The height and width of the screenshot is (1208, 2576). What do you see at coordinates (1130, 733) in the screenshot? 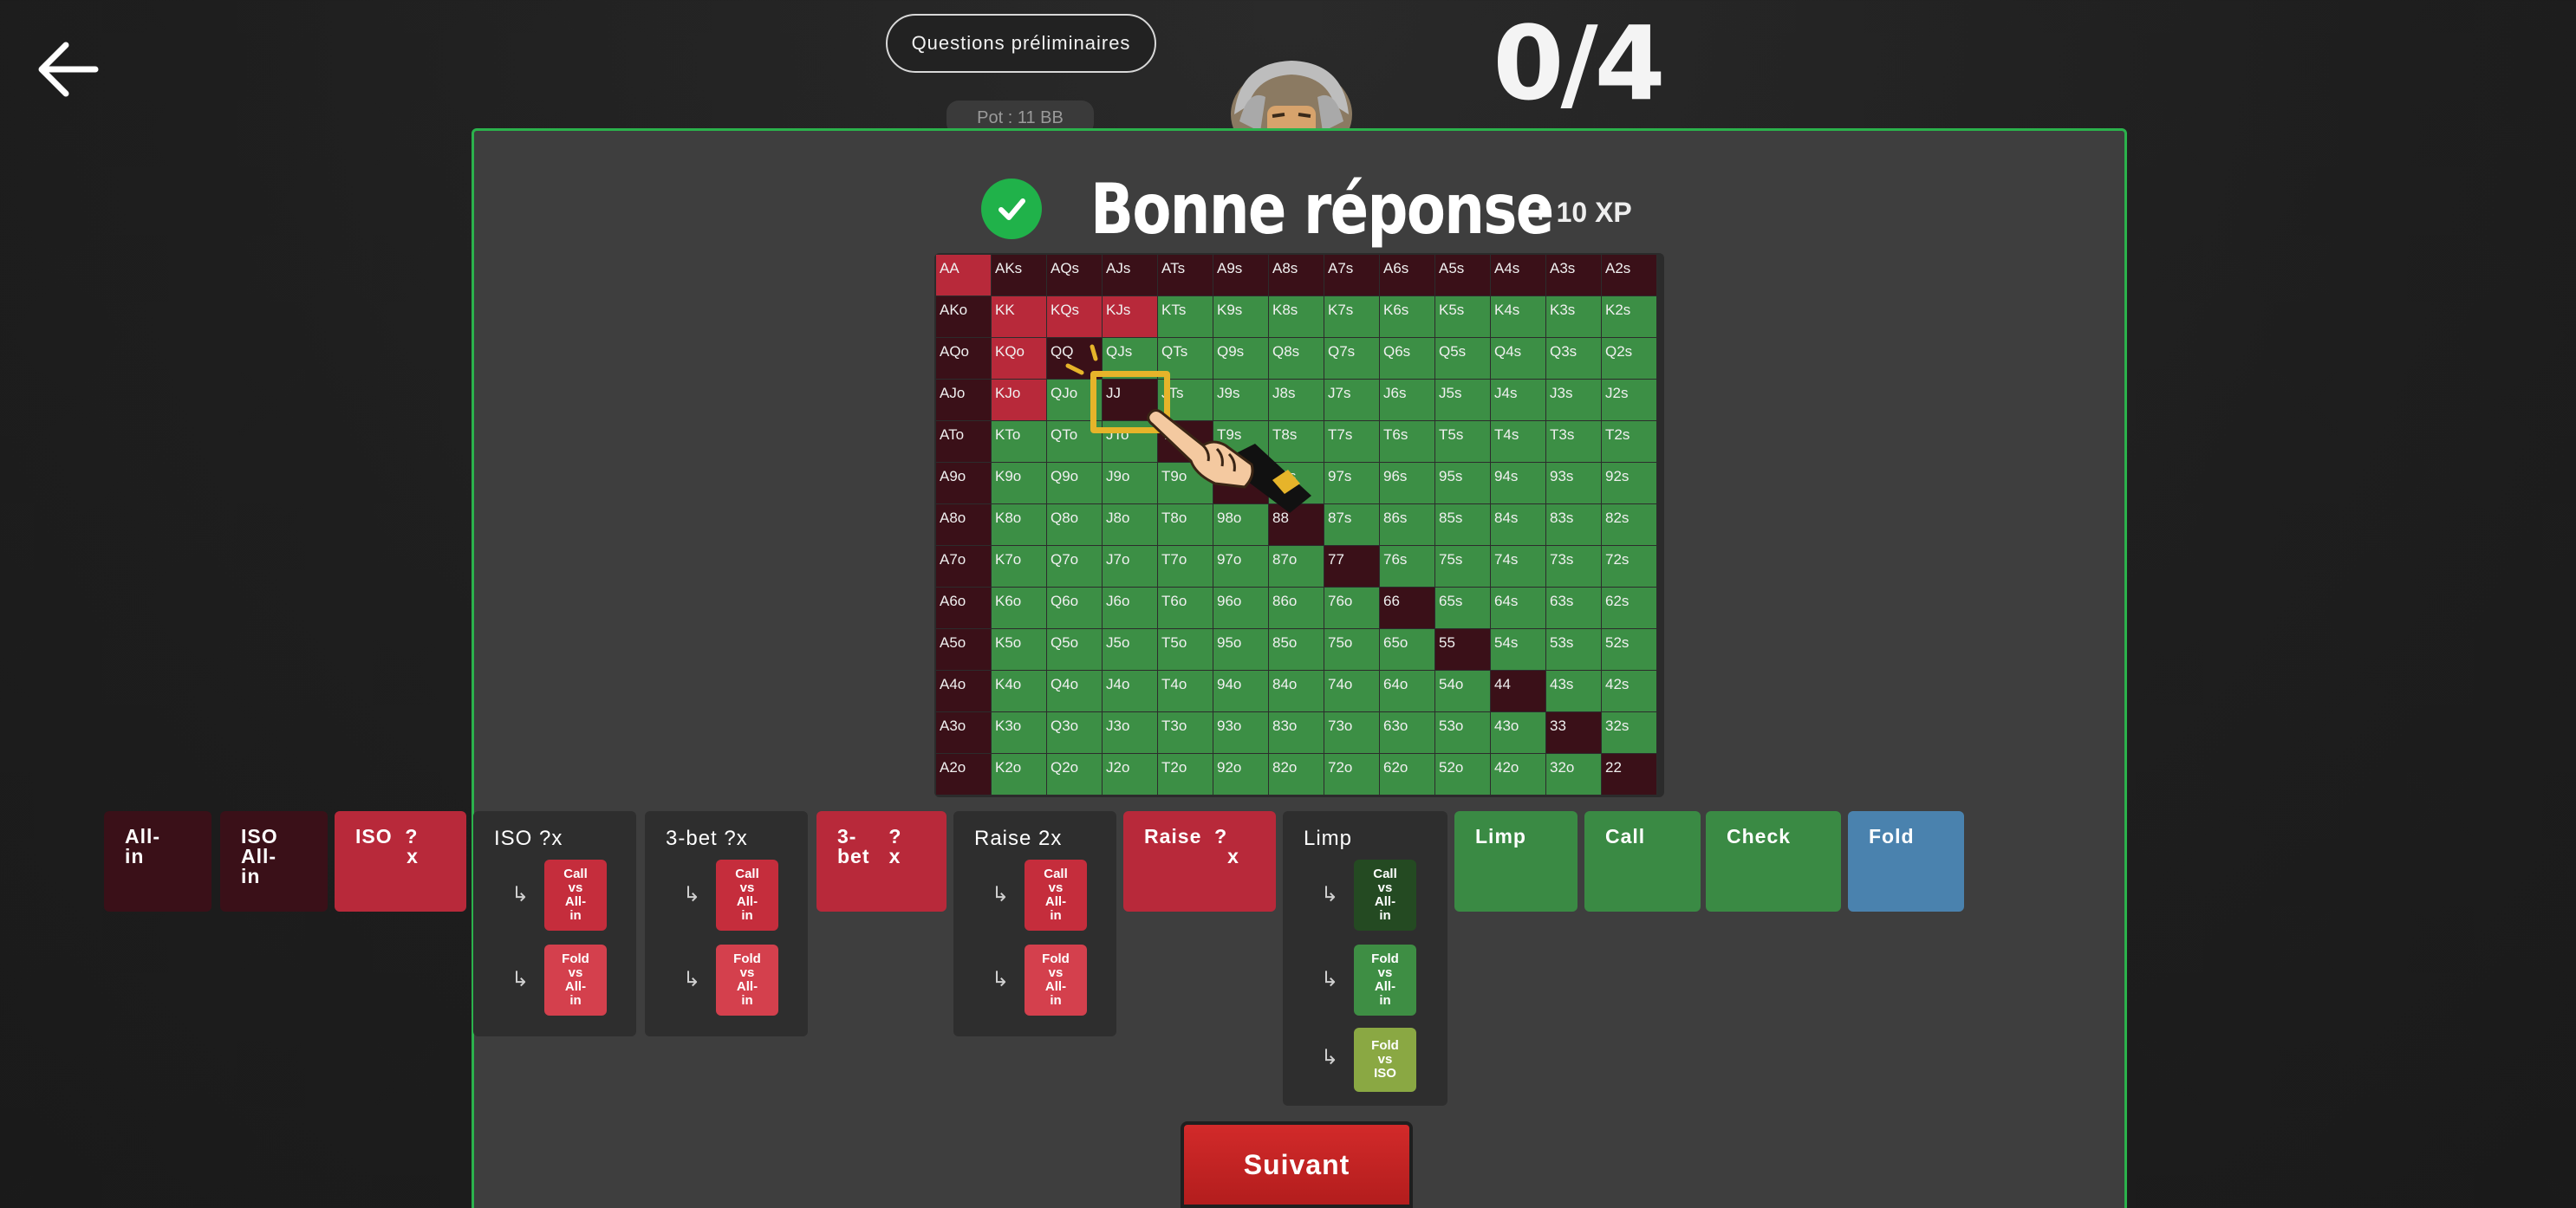
I see `range-cell: J3o` at bounding box center [1130, 733].